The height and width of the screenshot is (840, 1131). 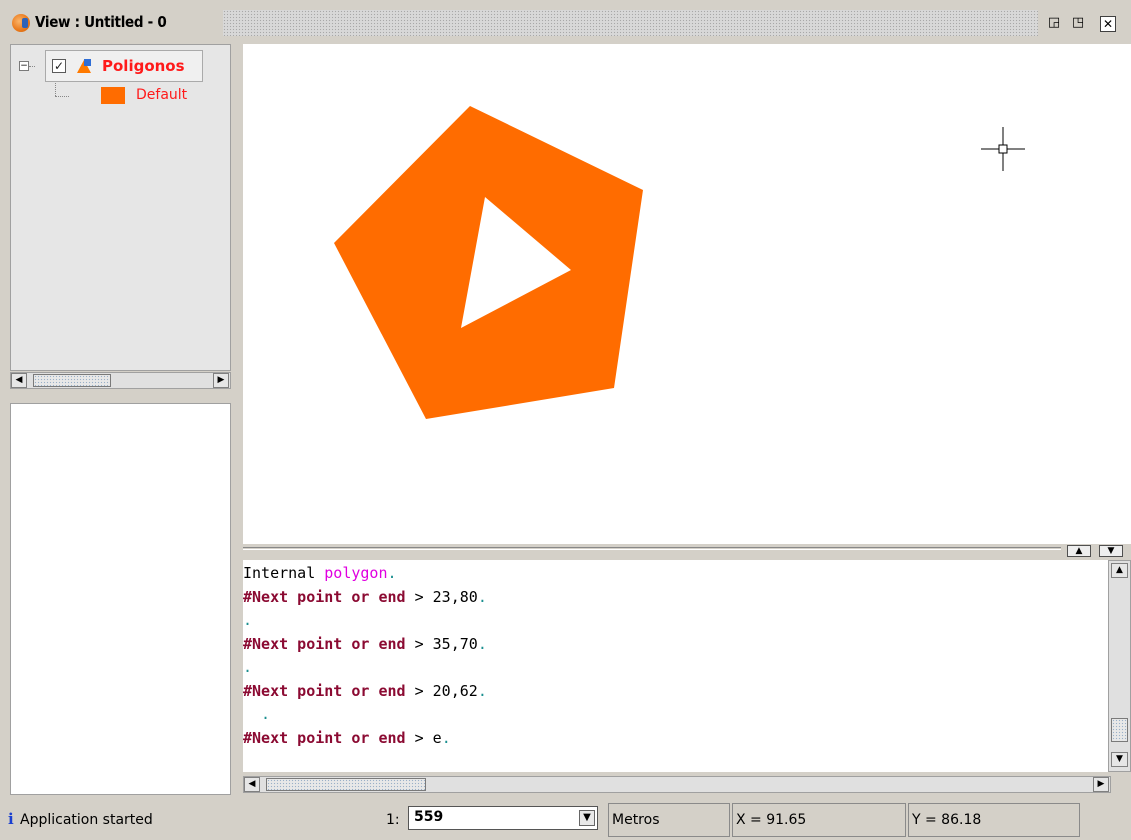 What do you see at coordinates (143, 66) in the screenshot?
I see `layer-name: Poligonos` at bounding box center [143, 66].